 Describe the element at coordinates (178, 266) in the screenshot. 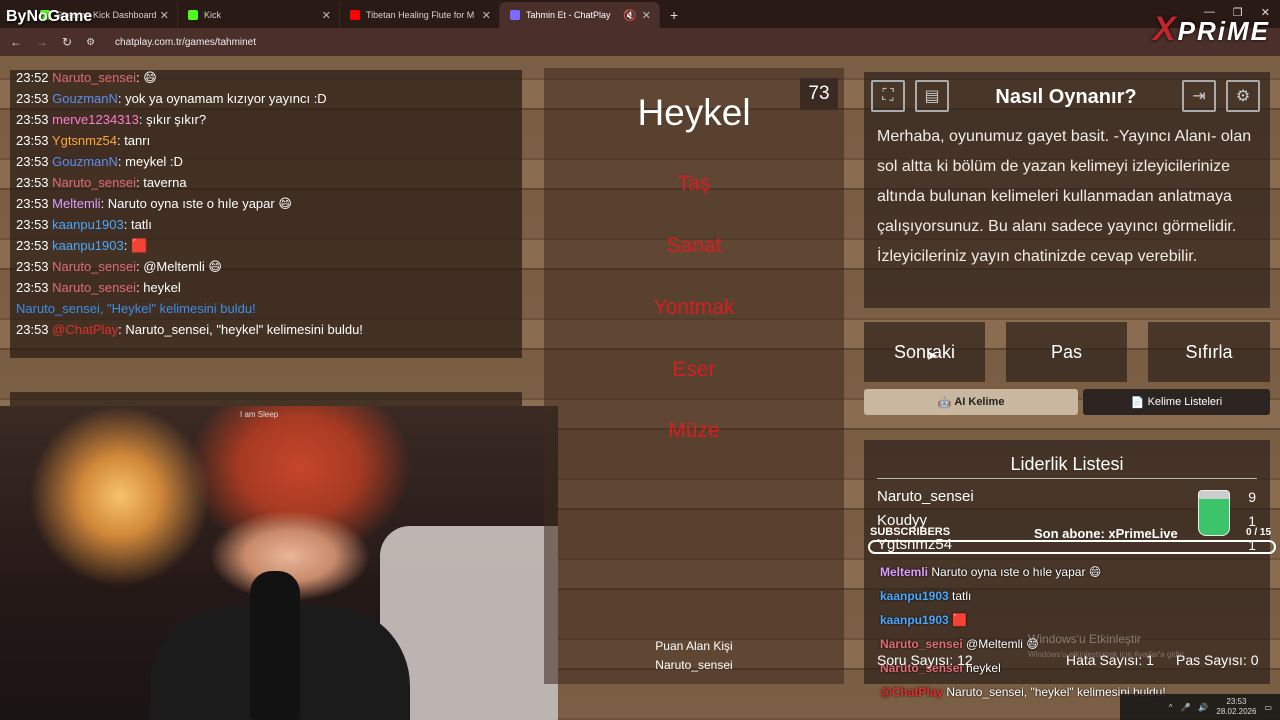

I see `chat-text: : @Meltemli 😄` at that location.